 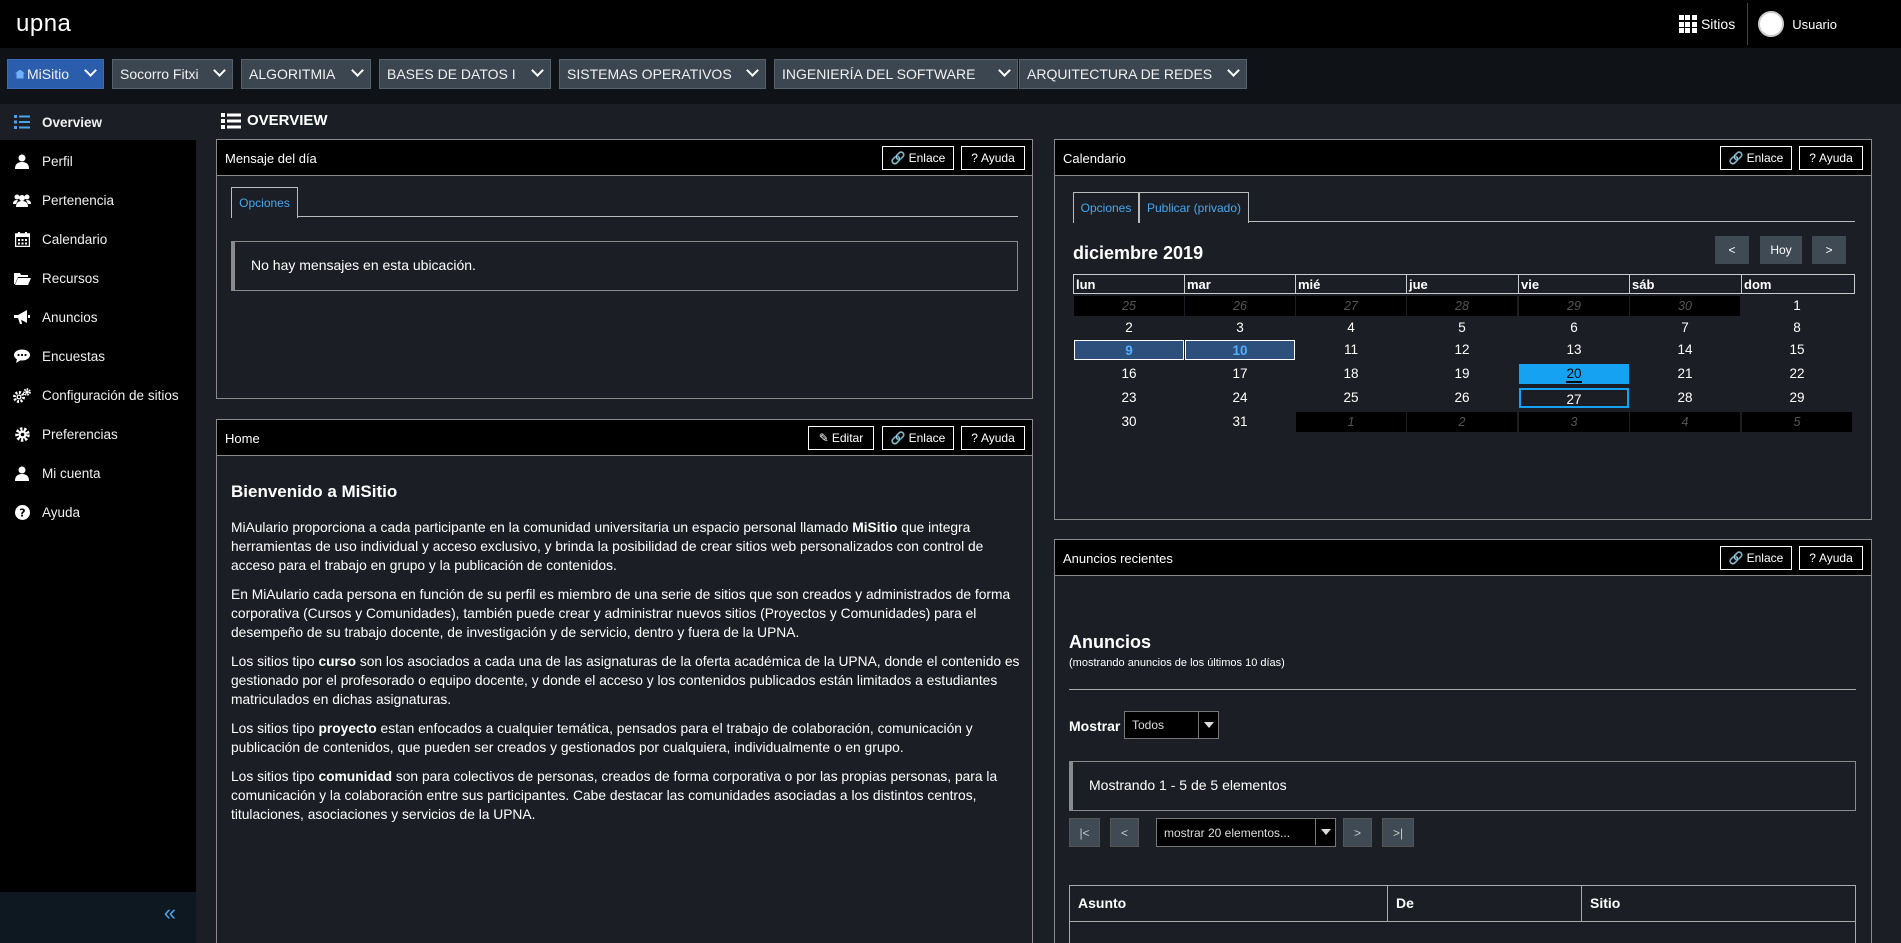 I want to click on grid-icon, so click(x=1687, y=24).